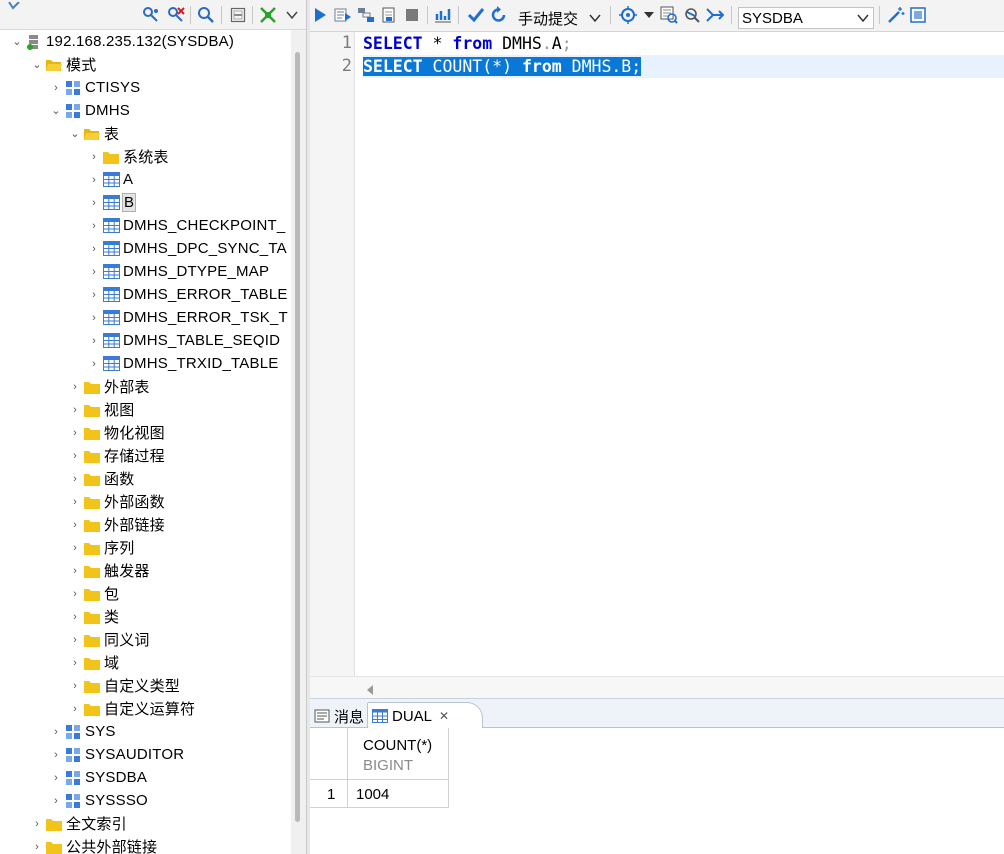  What do you see at coordinates (715, 15) in the screenshot?
I see `transfer-icon` at bounding box center [715, 15].